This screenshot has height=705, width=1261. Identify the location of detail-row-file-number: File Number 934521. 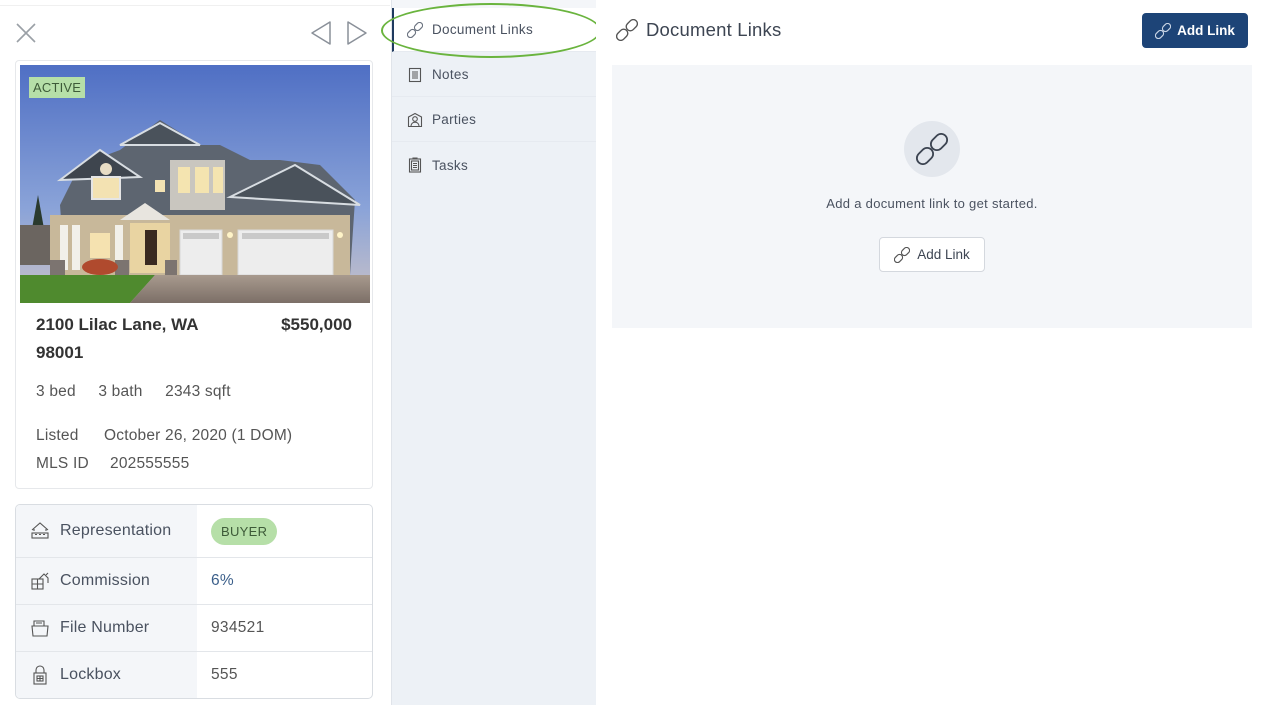
(194, 628).